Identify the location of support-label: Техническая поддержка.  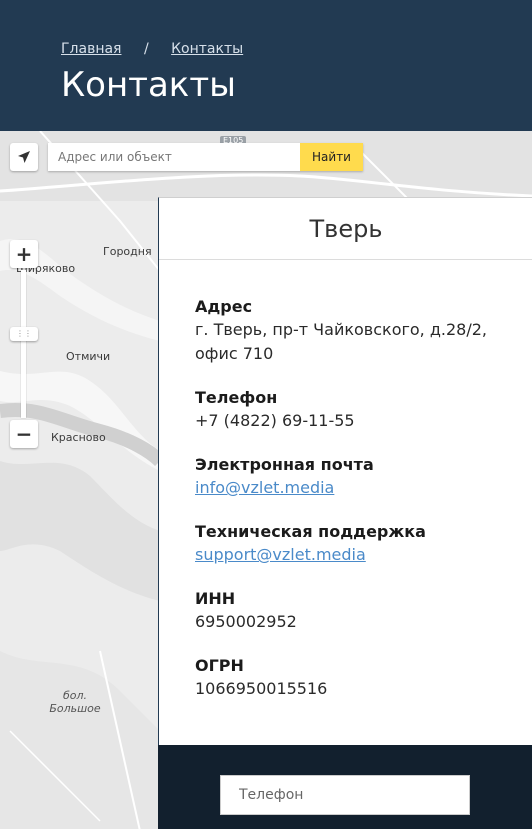
(310, 531).